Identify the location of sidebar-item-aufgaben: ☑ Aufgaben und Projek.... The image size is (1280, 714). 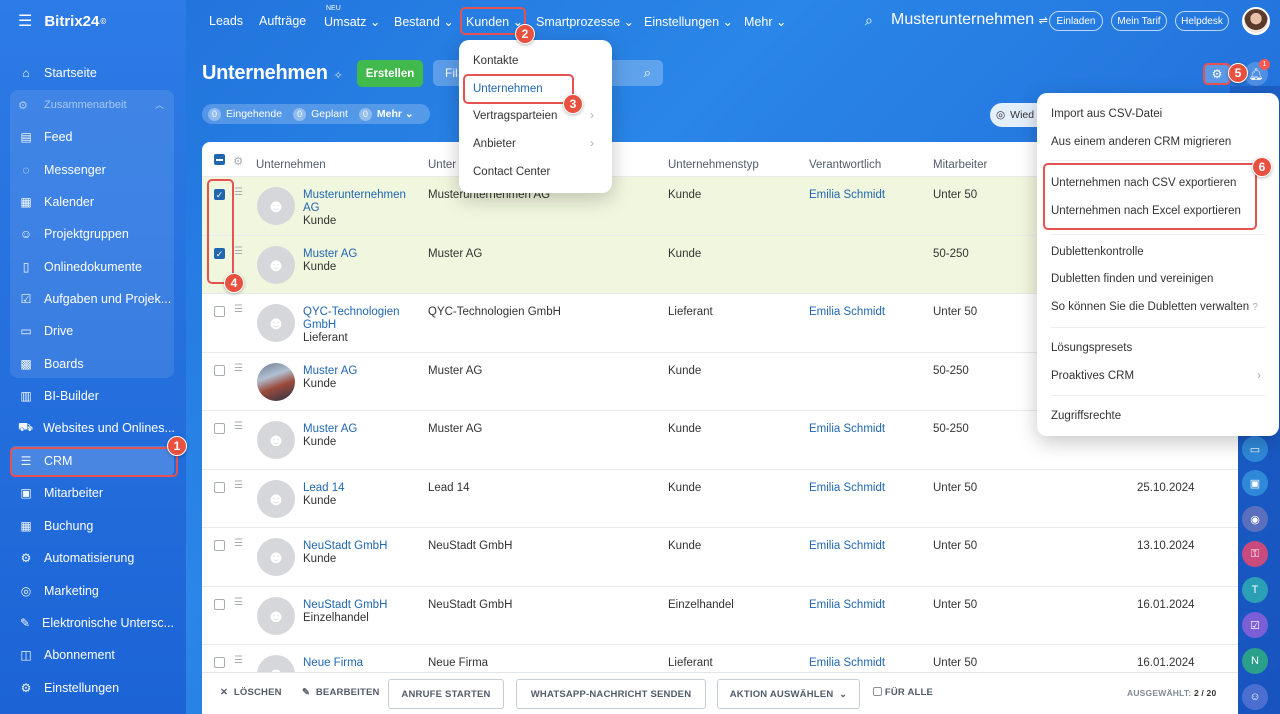
(92, 299).